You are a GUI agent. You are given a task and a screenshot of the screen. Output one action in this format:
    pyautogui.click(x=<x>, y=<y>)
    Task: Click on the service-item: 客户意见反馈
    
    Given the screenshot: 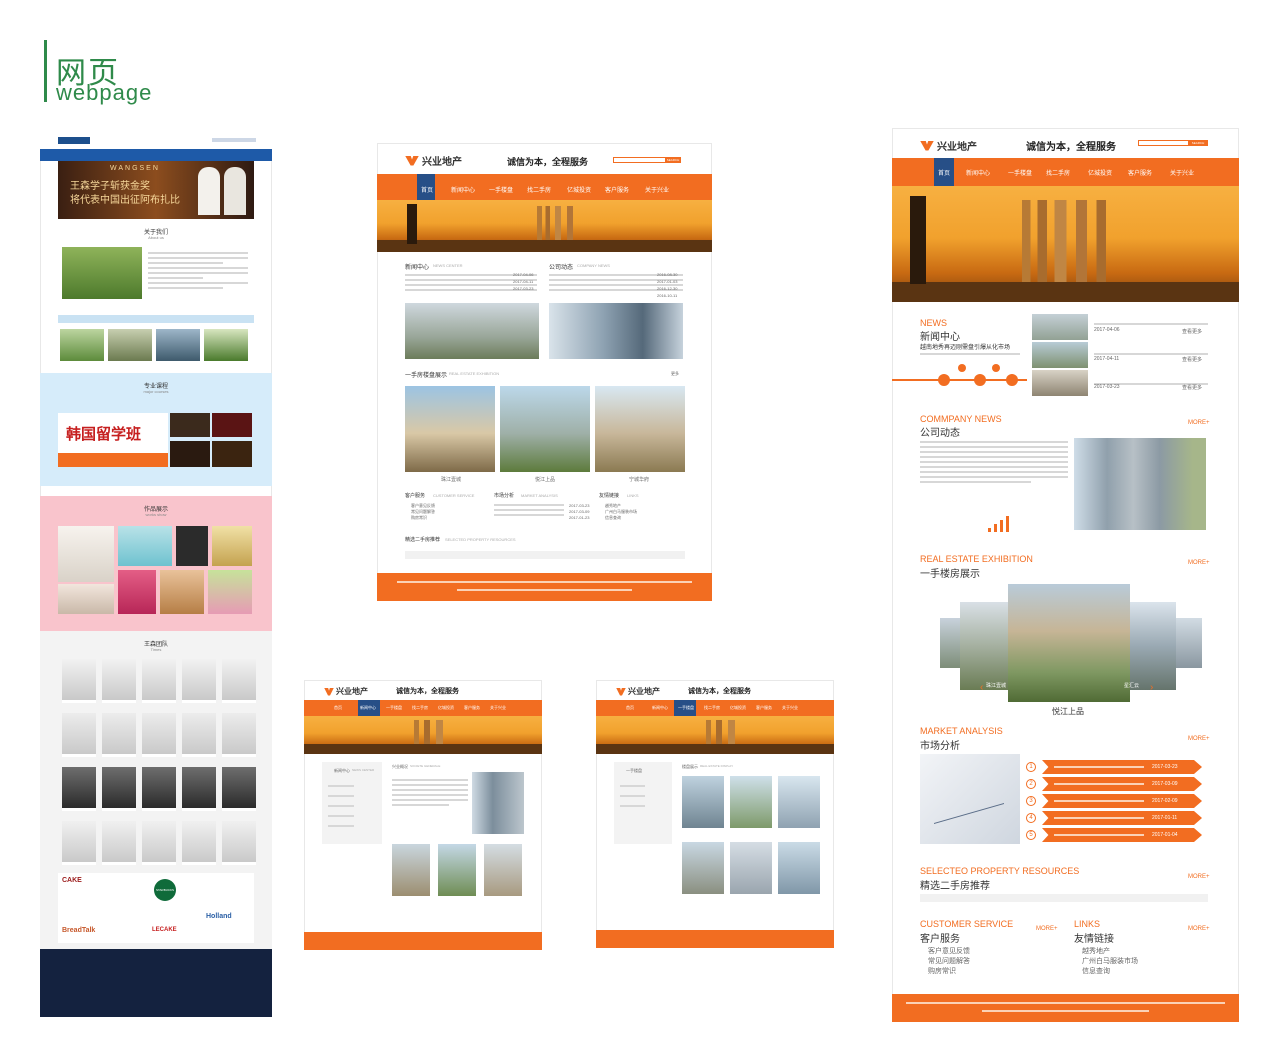 What is the action you would take?
    pyautogui.click(x=949, y=951)
    